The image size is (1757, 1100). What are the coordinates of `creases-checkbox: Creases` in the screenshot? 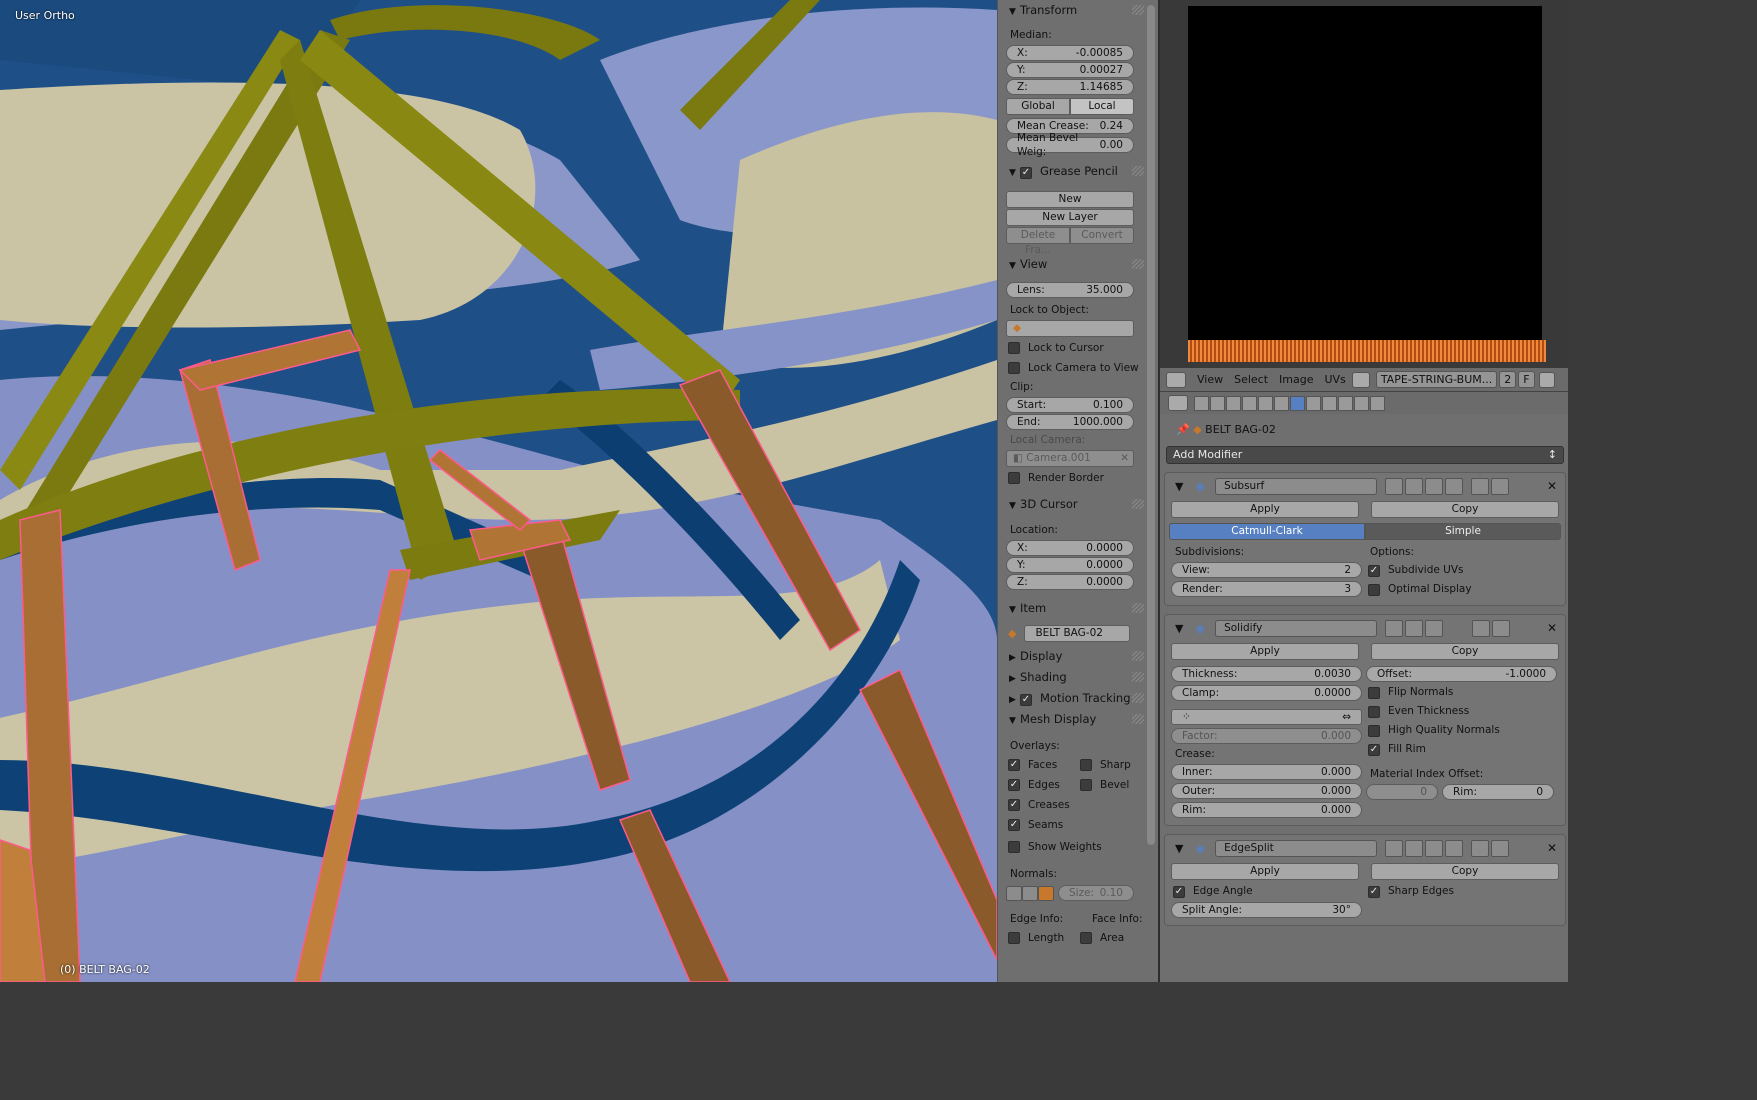 It's located at (1078, 805).